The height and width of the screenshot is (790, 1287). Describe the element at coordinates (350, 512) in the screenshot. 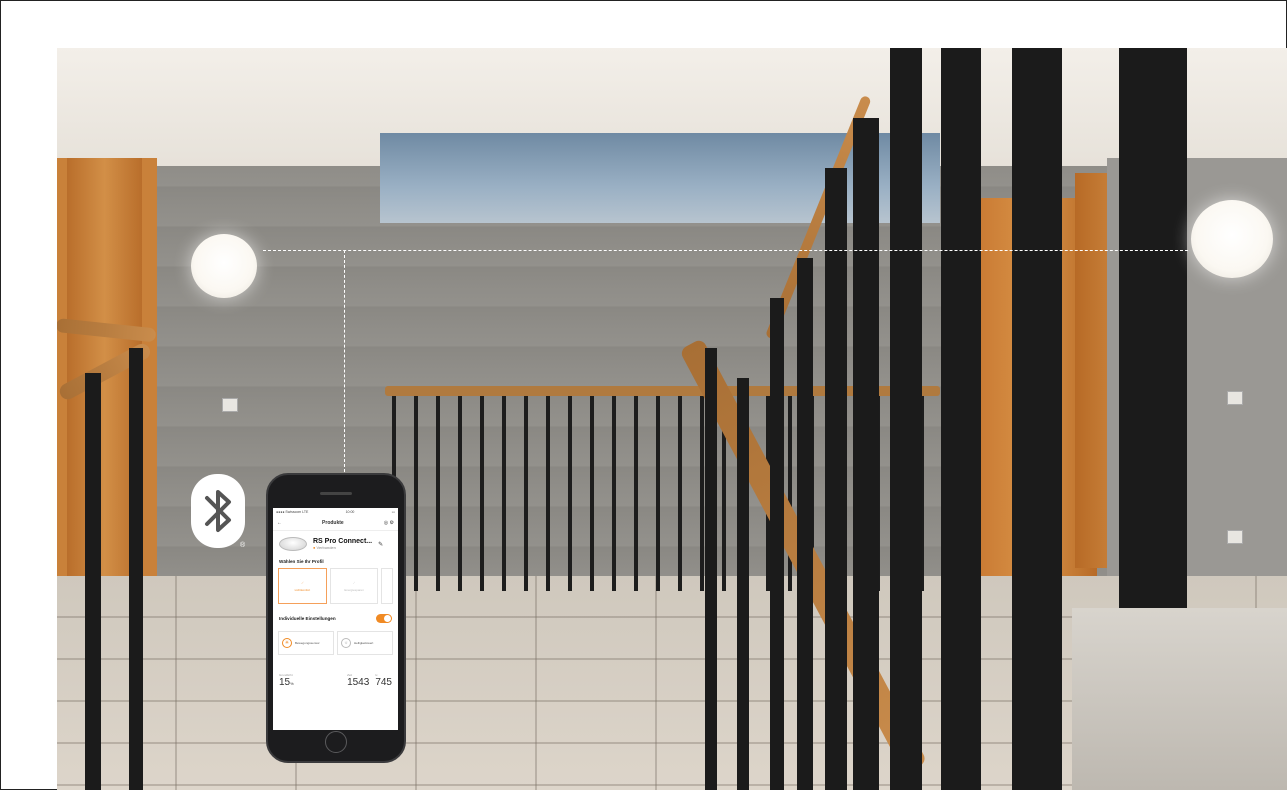

I see `status-time: 10:00` at that location.